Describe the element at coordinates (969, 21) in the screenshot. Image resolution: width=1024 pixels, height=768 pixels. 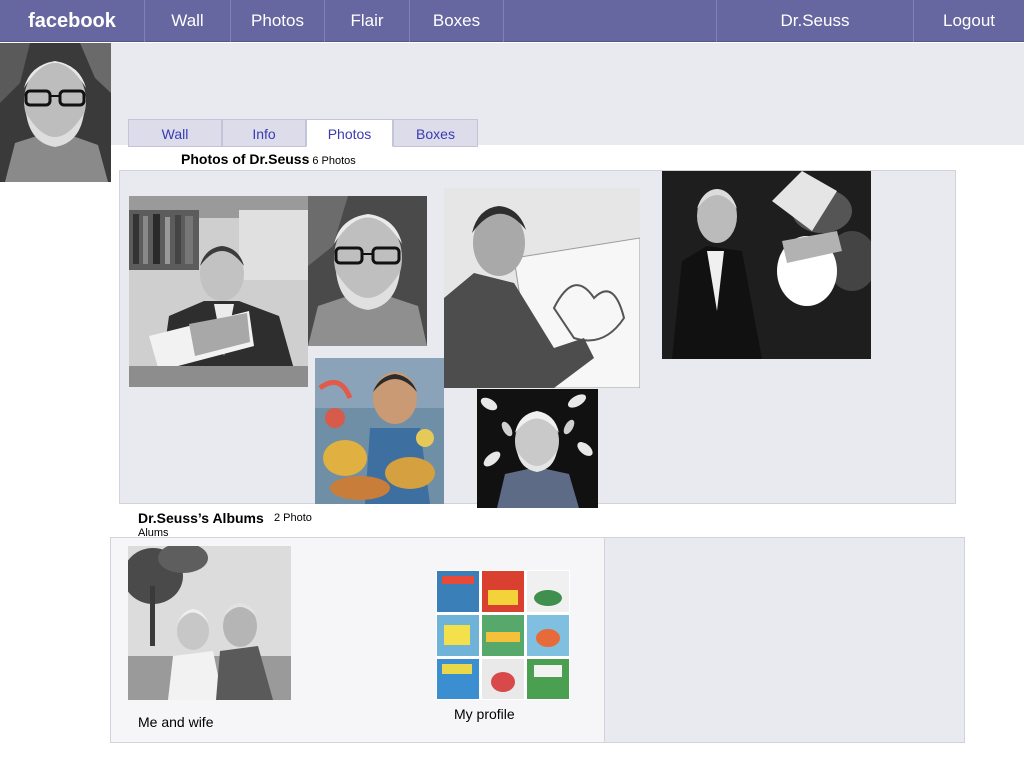
I see `logout-button: Logout` at that location.